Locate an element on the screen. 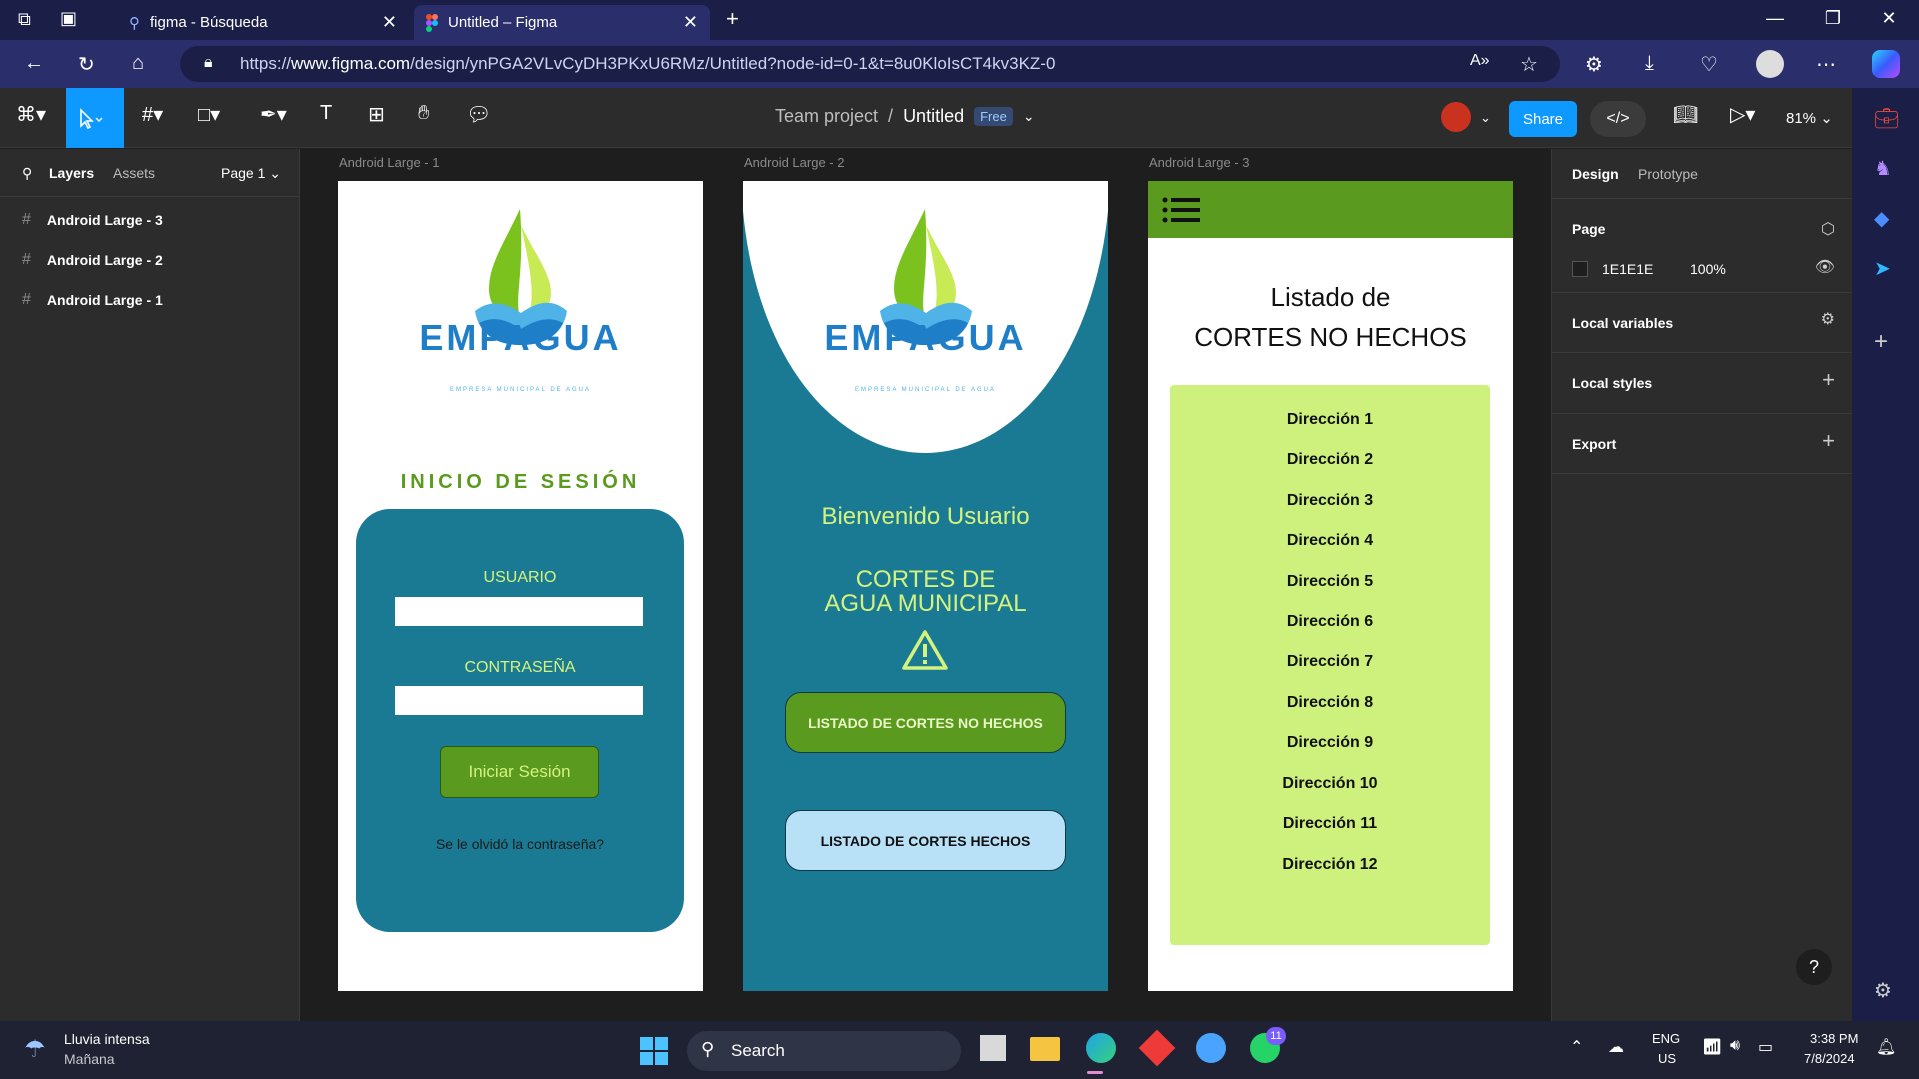 This screenshot has width=1919, height=1079. tab-layers: Layers is located at coordinates (71, 173).